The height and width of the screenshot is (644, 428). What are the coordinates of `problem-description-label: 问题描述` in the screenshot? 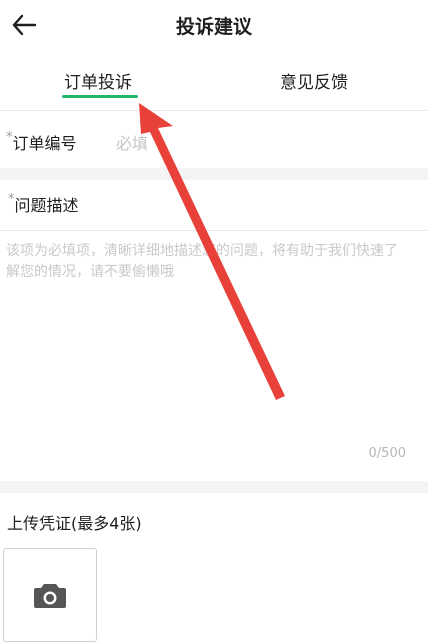 It's located at (46, 205).